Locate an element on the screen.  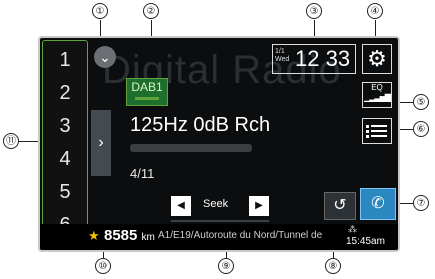
callout-4: ④ is located at coordinates (375, 11).